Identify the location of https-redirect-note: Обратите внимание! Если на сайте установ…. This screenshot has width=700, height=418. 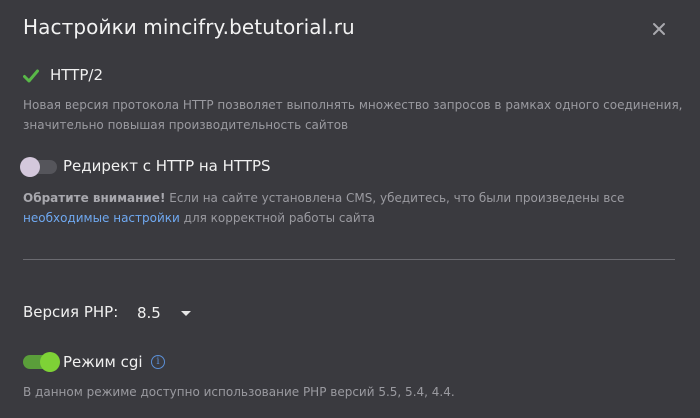
(353, 208).